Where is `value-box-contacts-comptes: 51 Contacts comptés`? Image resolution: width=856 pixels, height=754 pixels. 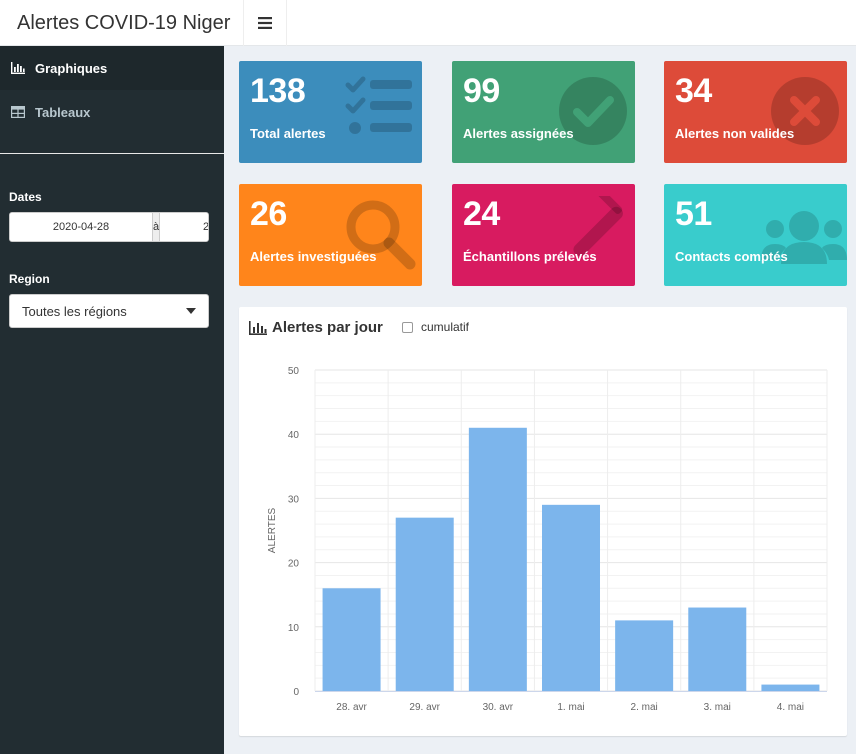 value-box-contacts-comptes: 51 Contacts comptés is located at coordinates (755, 235).